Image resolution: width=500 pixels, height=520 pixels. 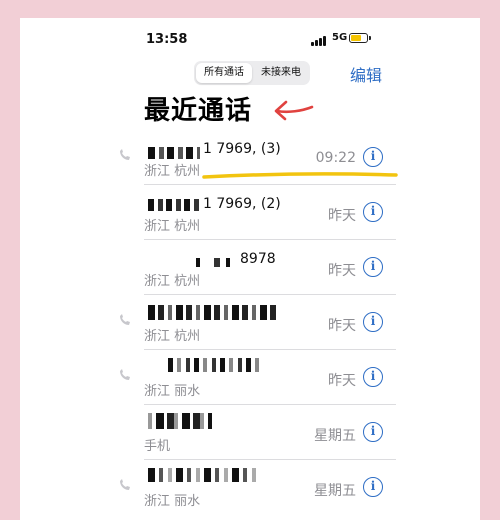 What do you see at coordinates (320, 41) in the screenshot?
I see `signal-icon` at bounding box center [320, 41].